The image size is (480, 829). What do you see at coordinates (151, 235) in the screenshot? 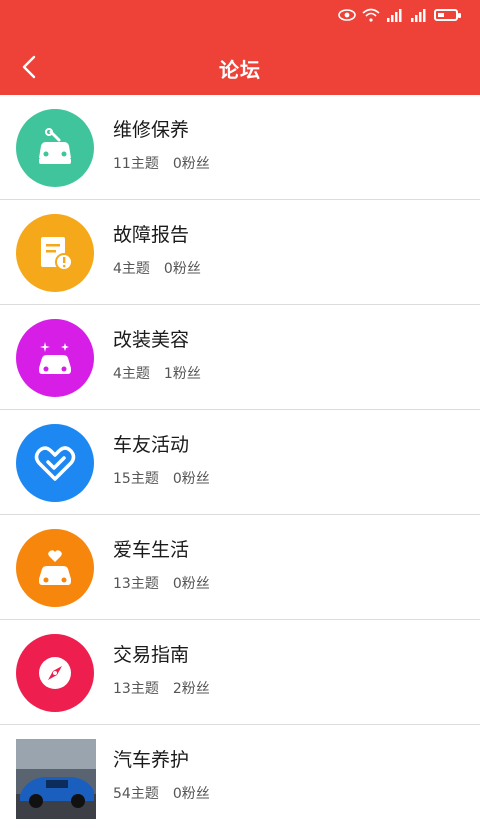
I see `forum-name: 故障报告` at bounding box center [151, 235].